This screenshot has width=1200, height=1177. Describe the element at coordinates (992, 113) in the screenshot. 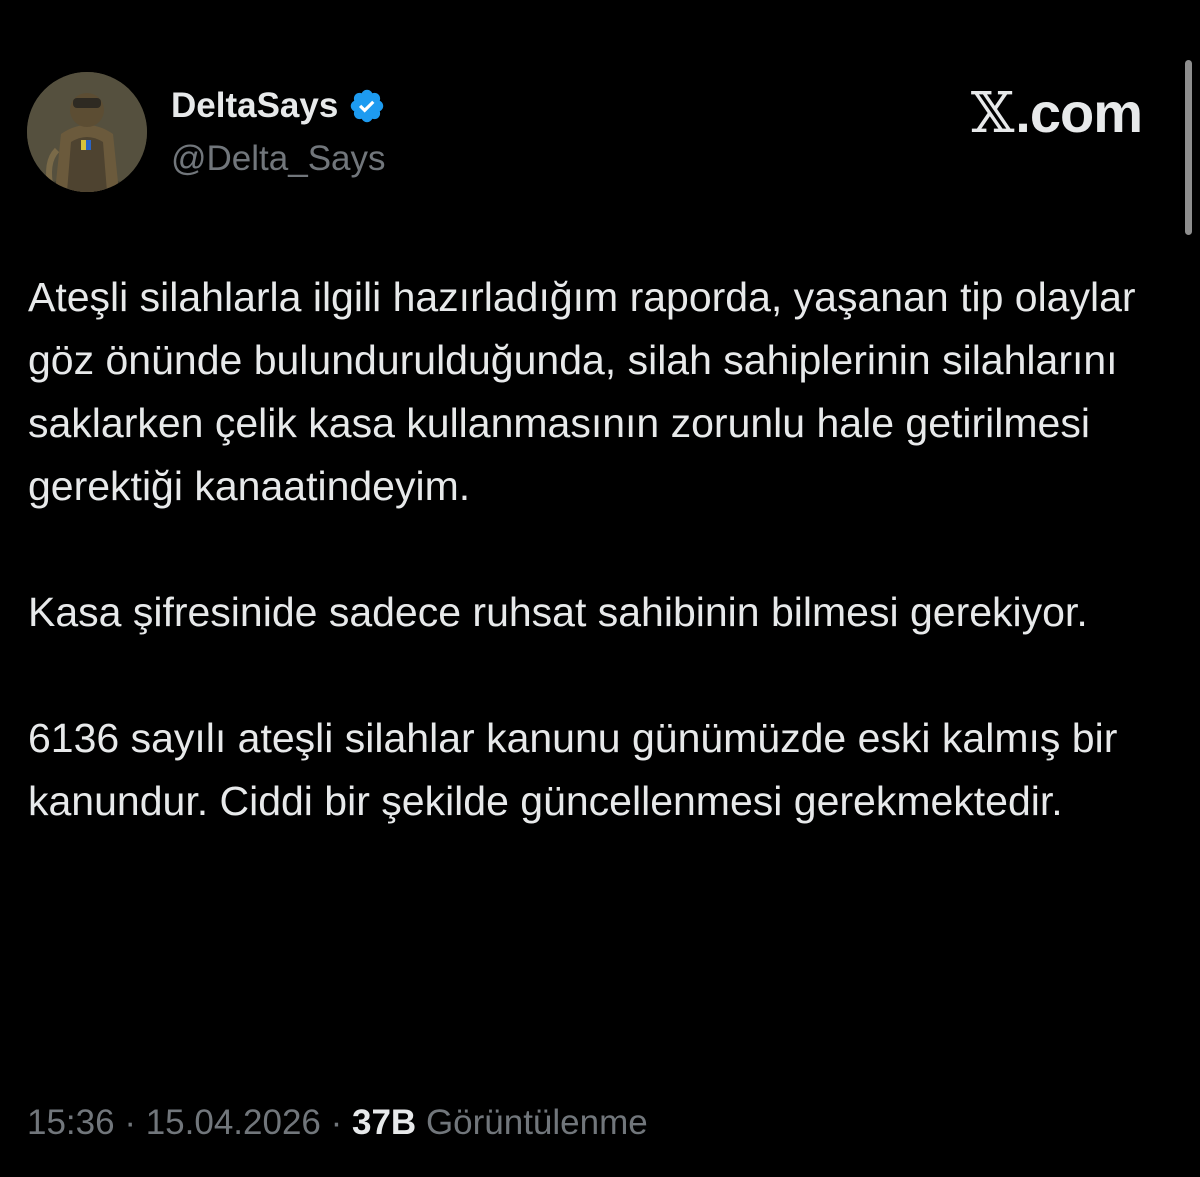

I see `x-brand-icon: 𝕏` at that location.